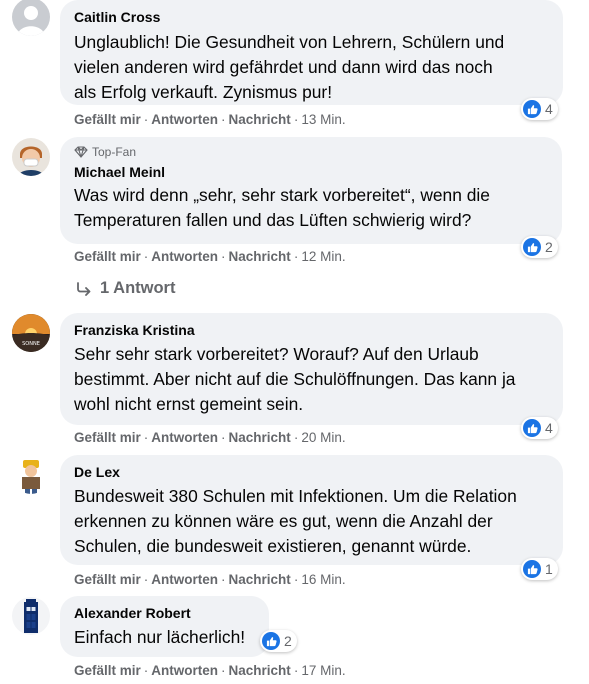  I want to click on comment-actions: Gefällt mir · Antworten · Nachricht · 16 Min., so click(210, 580).